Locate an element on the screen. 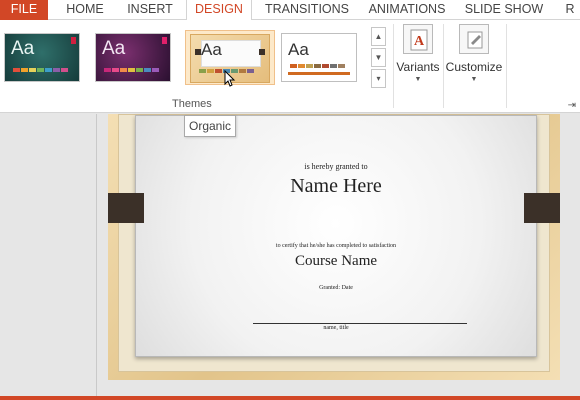 This screenshot has height=400, width=580. svg-text: A is located at coordinates (419, 41).